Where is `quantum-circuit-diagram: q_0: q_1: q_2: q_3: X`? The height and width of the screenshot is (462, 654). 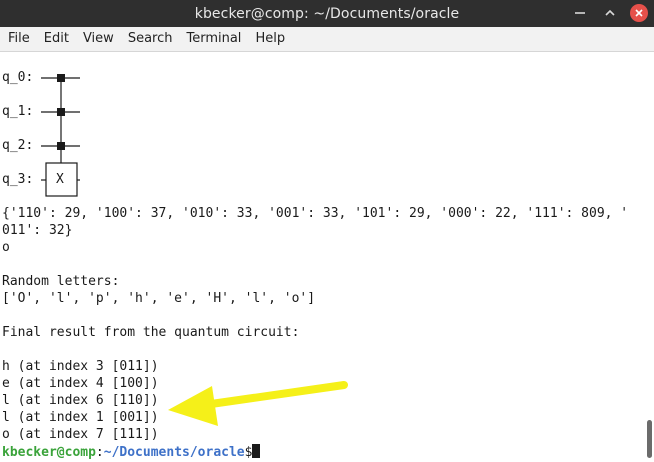
quantum-circuit-diagram: q_0: q_1: q_2: q_3: X is located at coordinates (60, 127).